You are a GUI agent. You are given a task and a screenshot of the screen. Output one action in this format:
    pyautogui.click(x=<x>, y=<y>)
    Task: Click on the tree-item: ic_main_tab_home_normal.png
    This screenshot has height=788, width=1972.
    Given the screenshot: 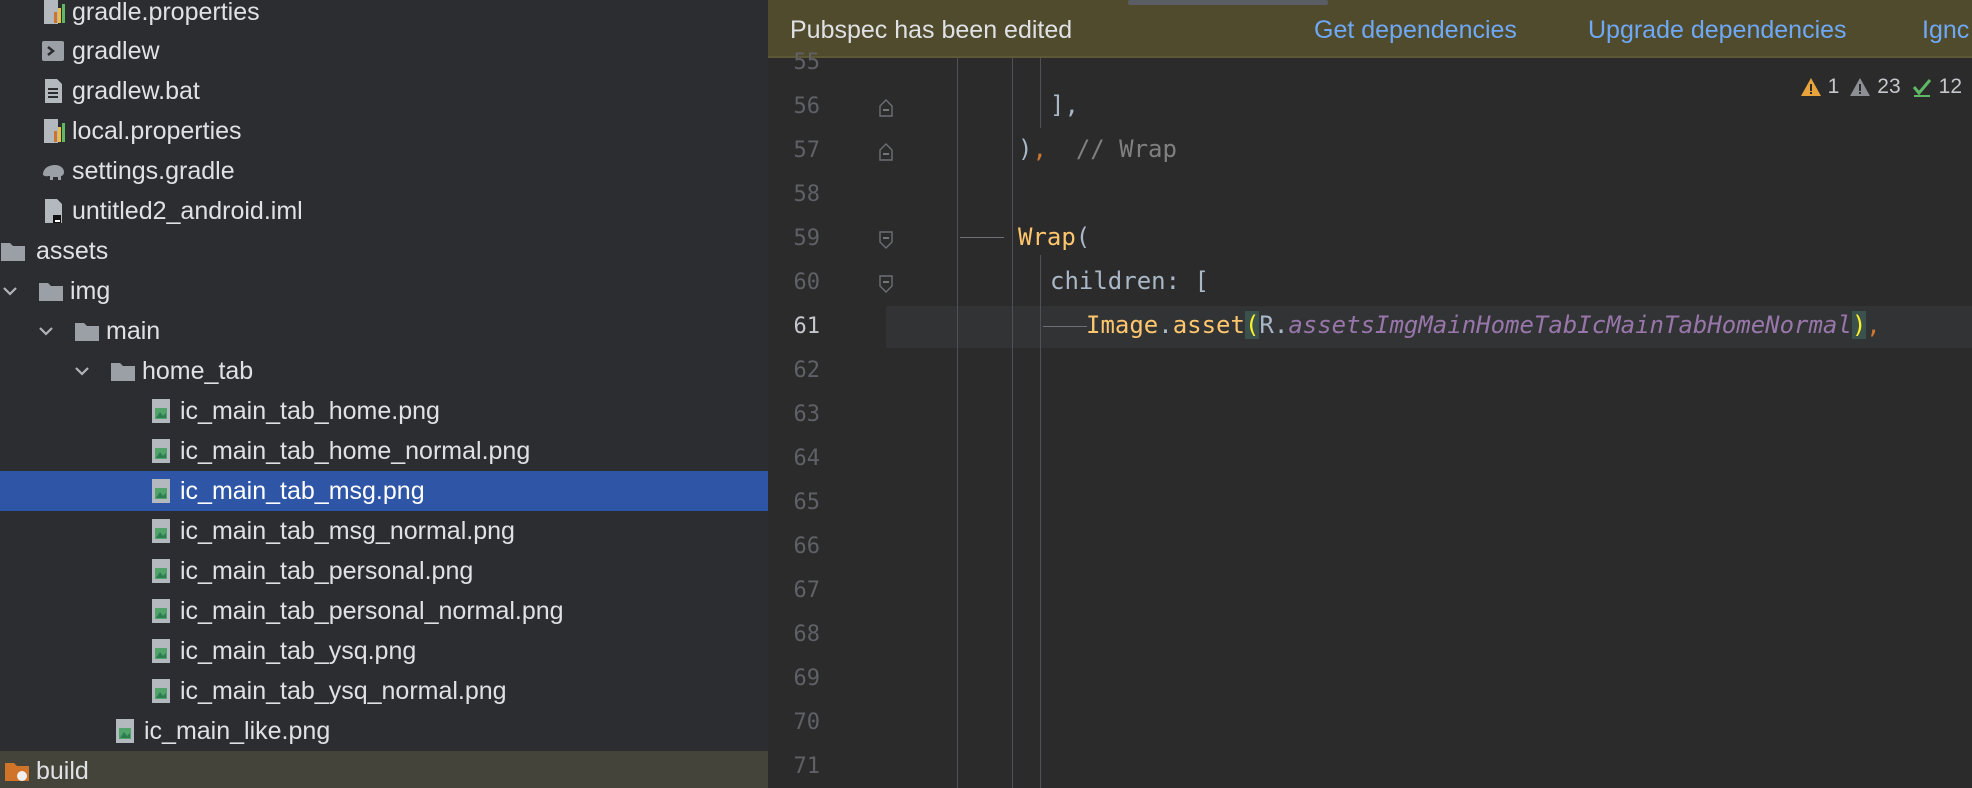 What is the action you would take?
    pyautogui.click(x=384, y=451)
    